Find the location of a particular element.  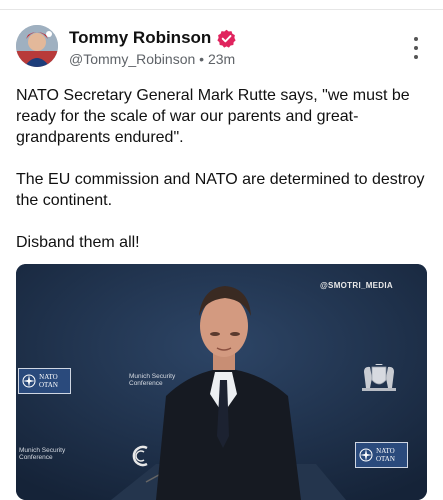

author-name: Tommy Robinson is located at coordinates (140, 38).